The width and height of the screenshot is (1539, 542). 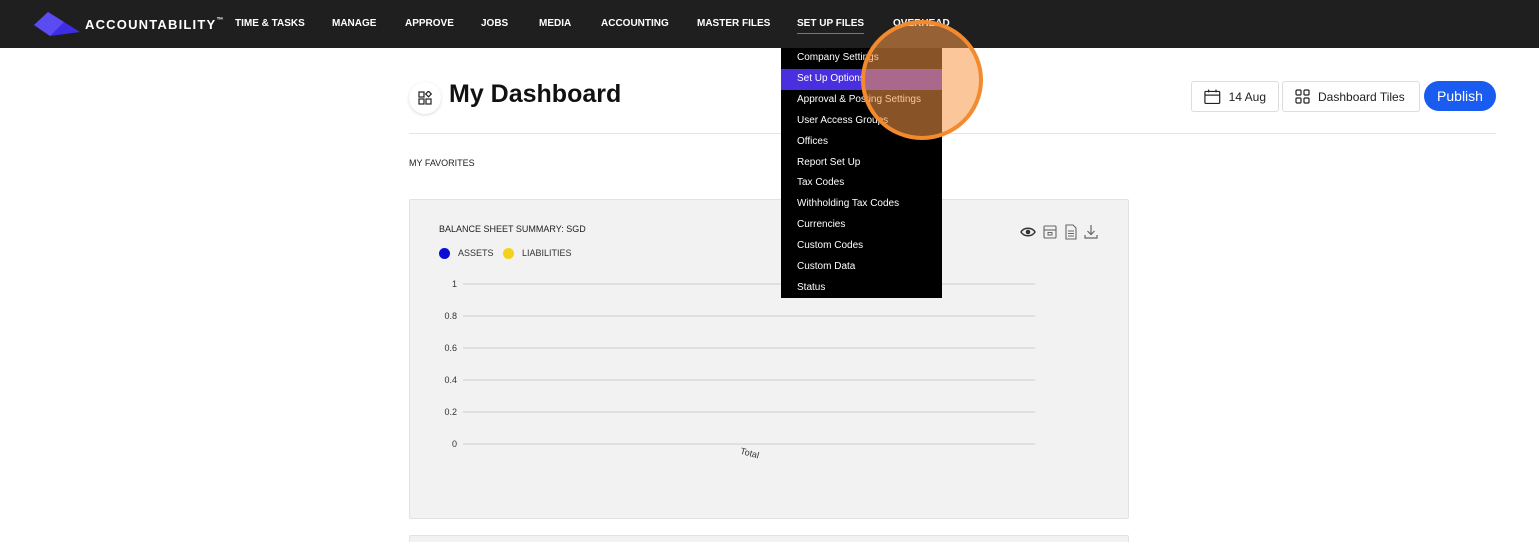 What do you see at coordinates (861, 204) in the screenshot?
I see `dropdown-item-withholding-tax-codes: Withholding Tax Codes` at bounding box center [861, 204].